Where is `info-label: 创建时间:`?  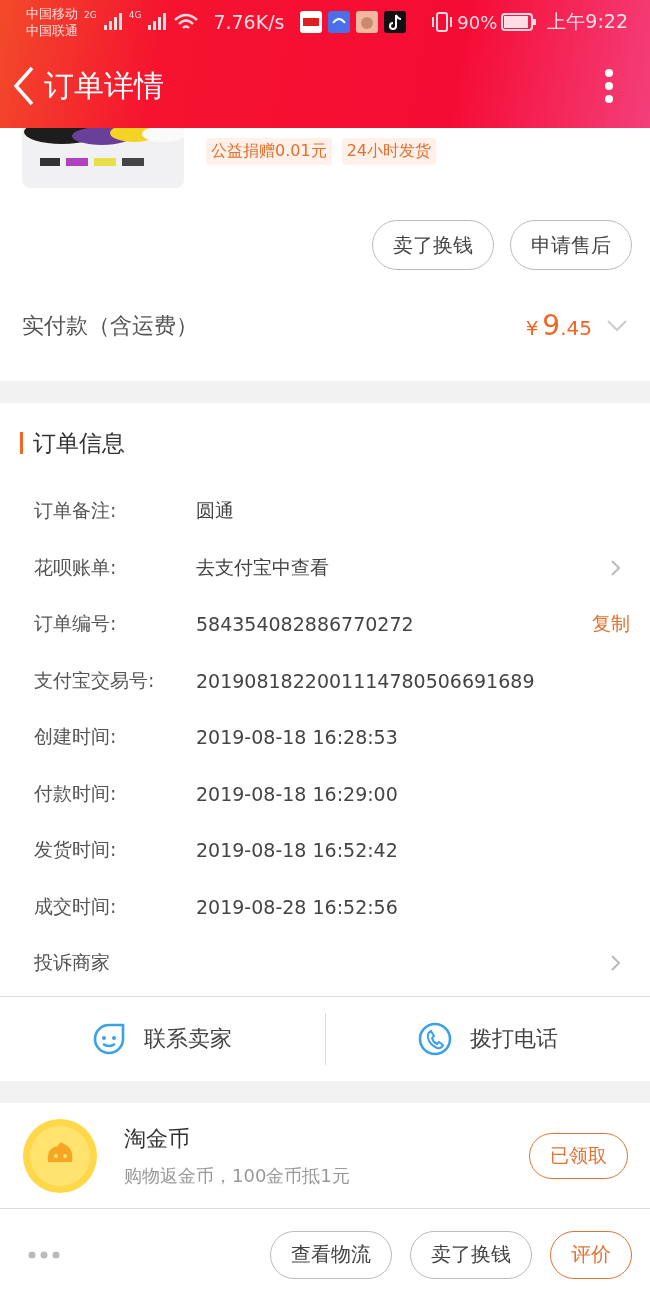 info-label: 创建时间: is located at coordinates (76, 737).